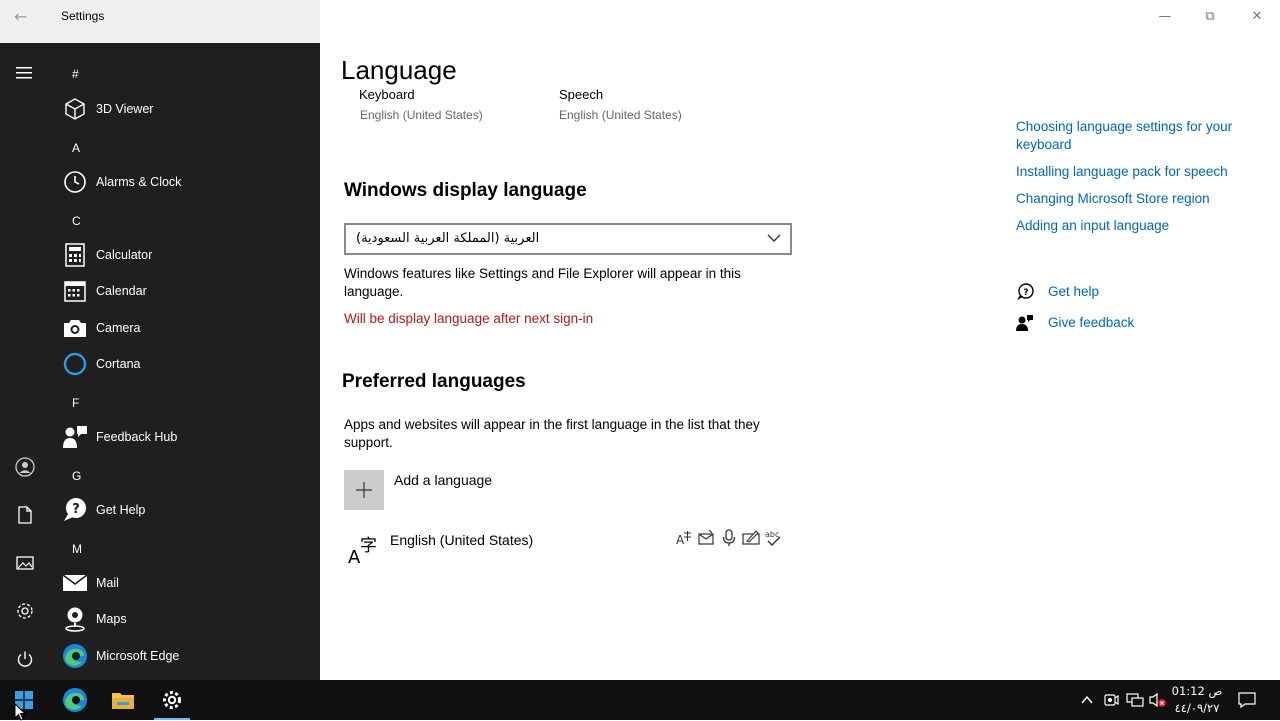 Image resolution: width=1280 pixels, height=721 pixels. What do you see at coordinates (1197, 700) in the screenshot?
I see `taskbar-clock: 01:12 ص ٤٤/٠٩/٢٧` at bounding box center [1197, 700].